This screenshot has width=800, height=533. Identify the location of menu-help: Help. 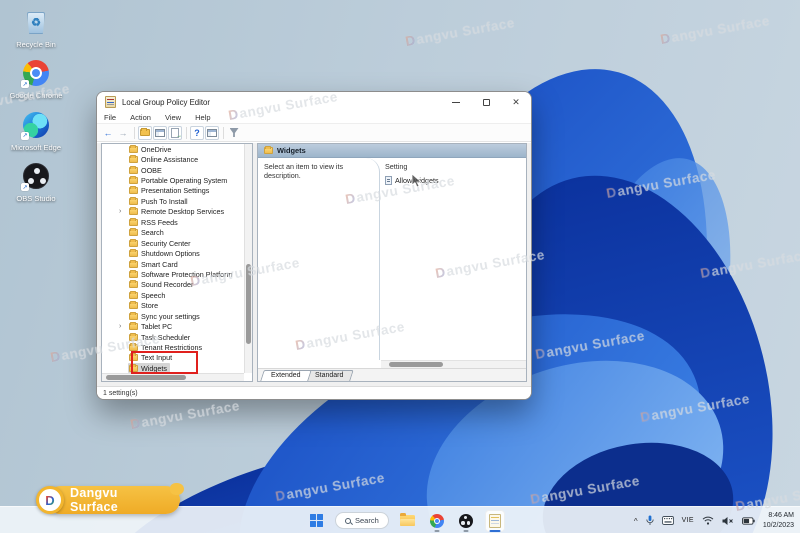
(202, 117).